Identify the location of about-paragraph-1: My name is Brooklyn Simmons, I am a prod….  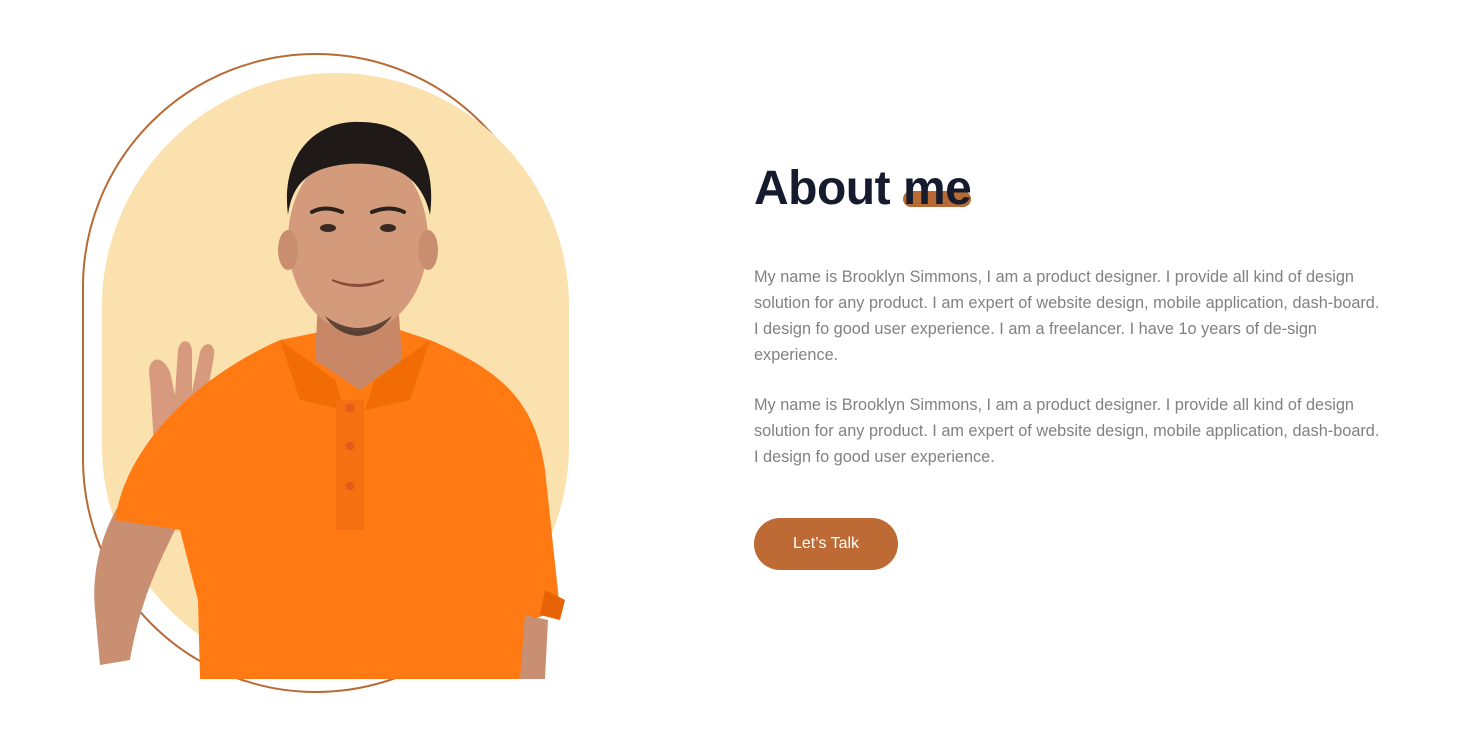
(1067, 316).